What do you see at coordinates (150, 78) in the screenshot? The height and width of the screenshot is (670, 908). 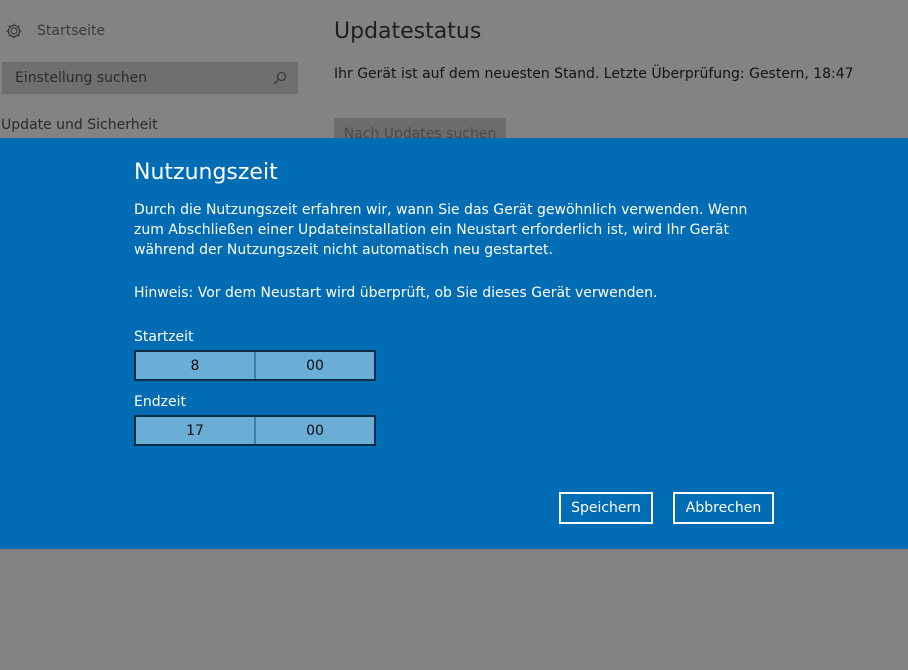 I see `settings-search-input: Einstellung suchen` at bounding box center [150, 78].